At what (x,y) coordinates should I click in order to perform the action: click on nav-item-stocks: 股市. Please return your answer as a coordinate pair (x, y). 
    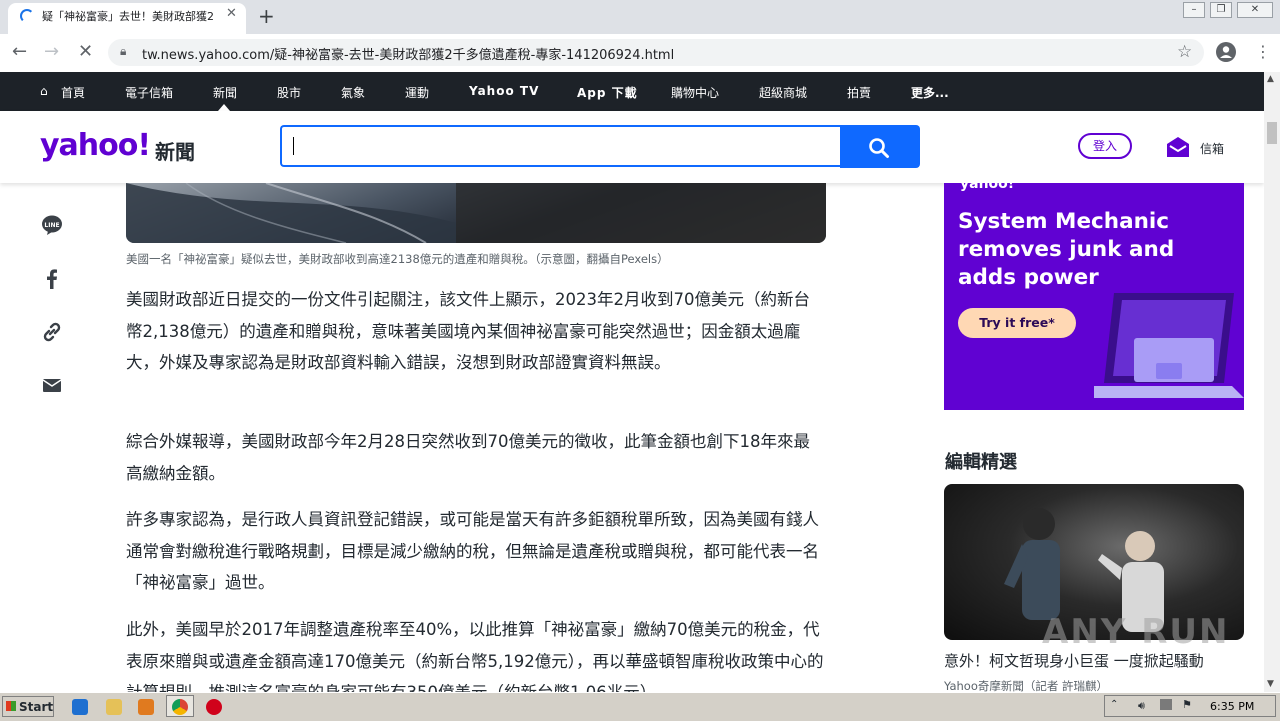
    Looking at the image, I should click on (289, 92).